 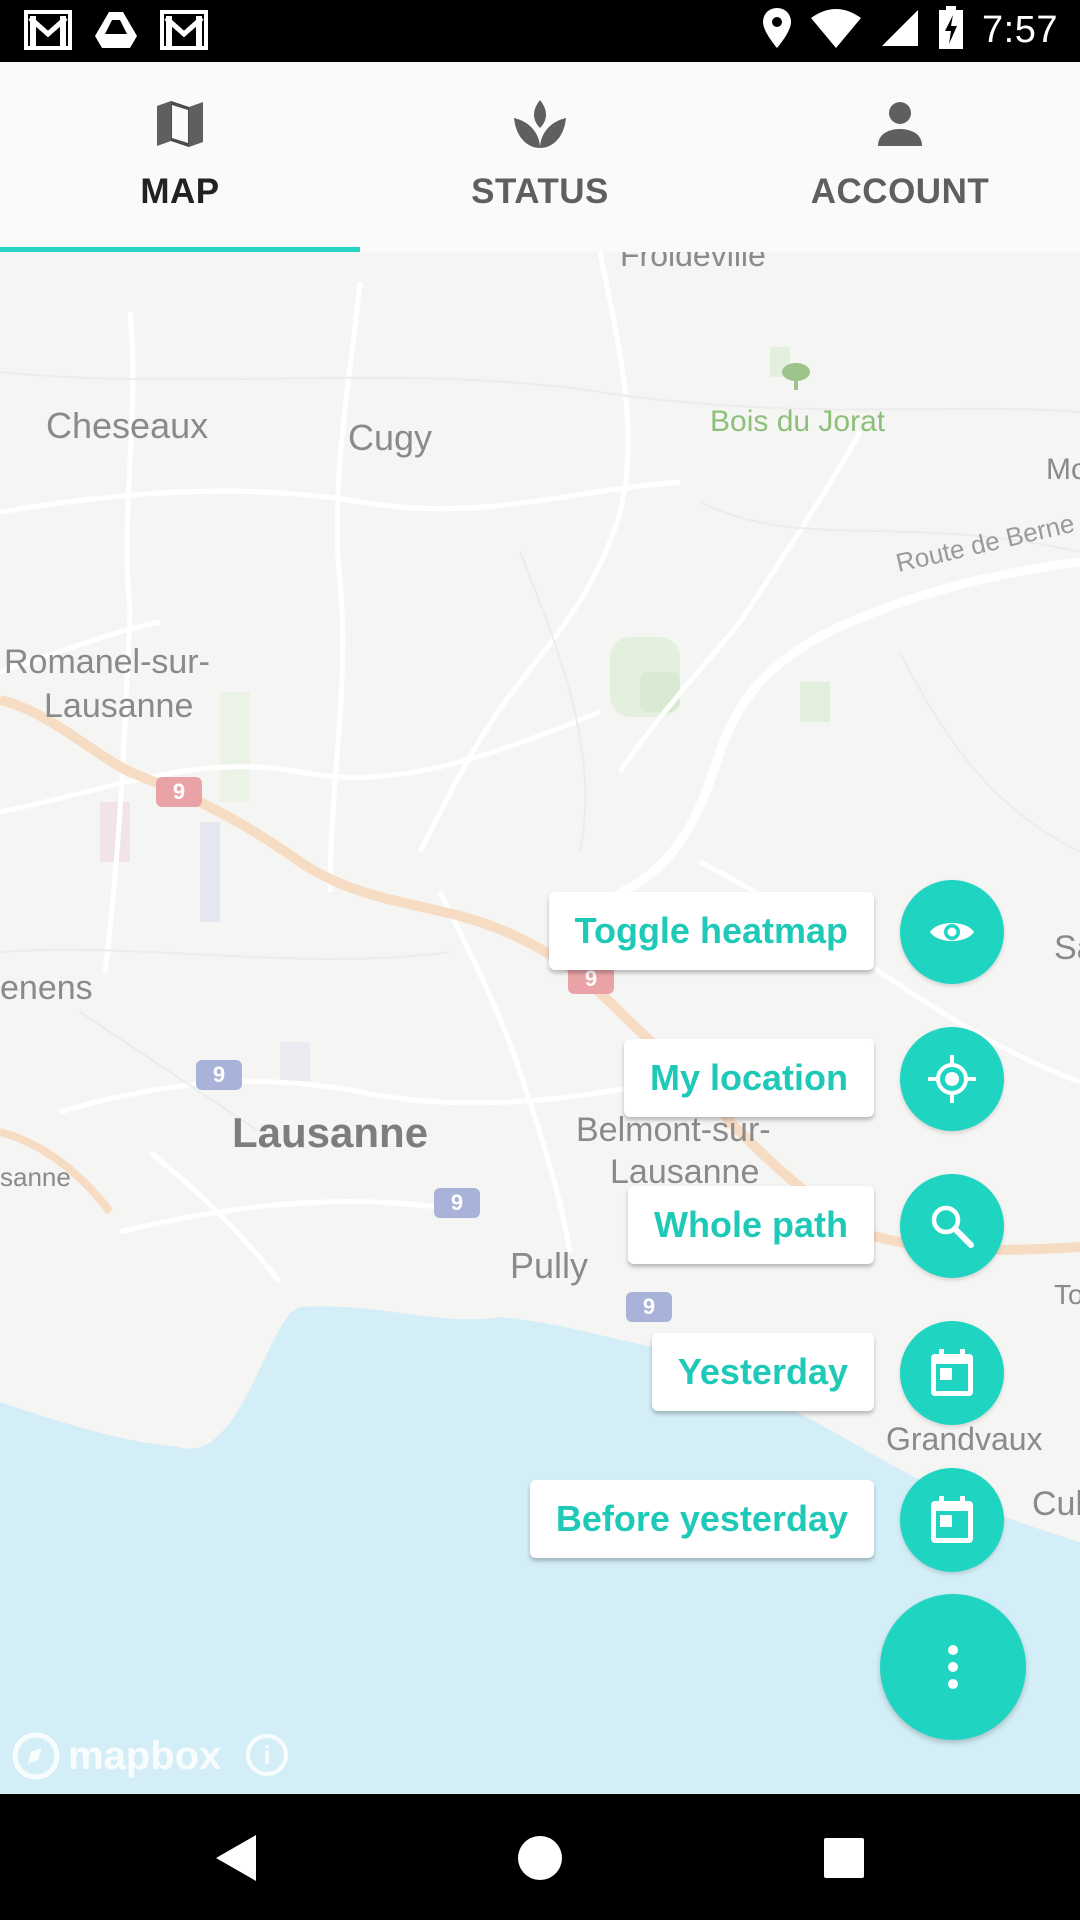 What do you see at coordinates (762, 1372) in the screenshot?
I see `yesterday-label: Yesterday` at bounding box center [762, 1372].